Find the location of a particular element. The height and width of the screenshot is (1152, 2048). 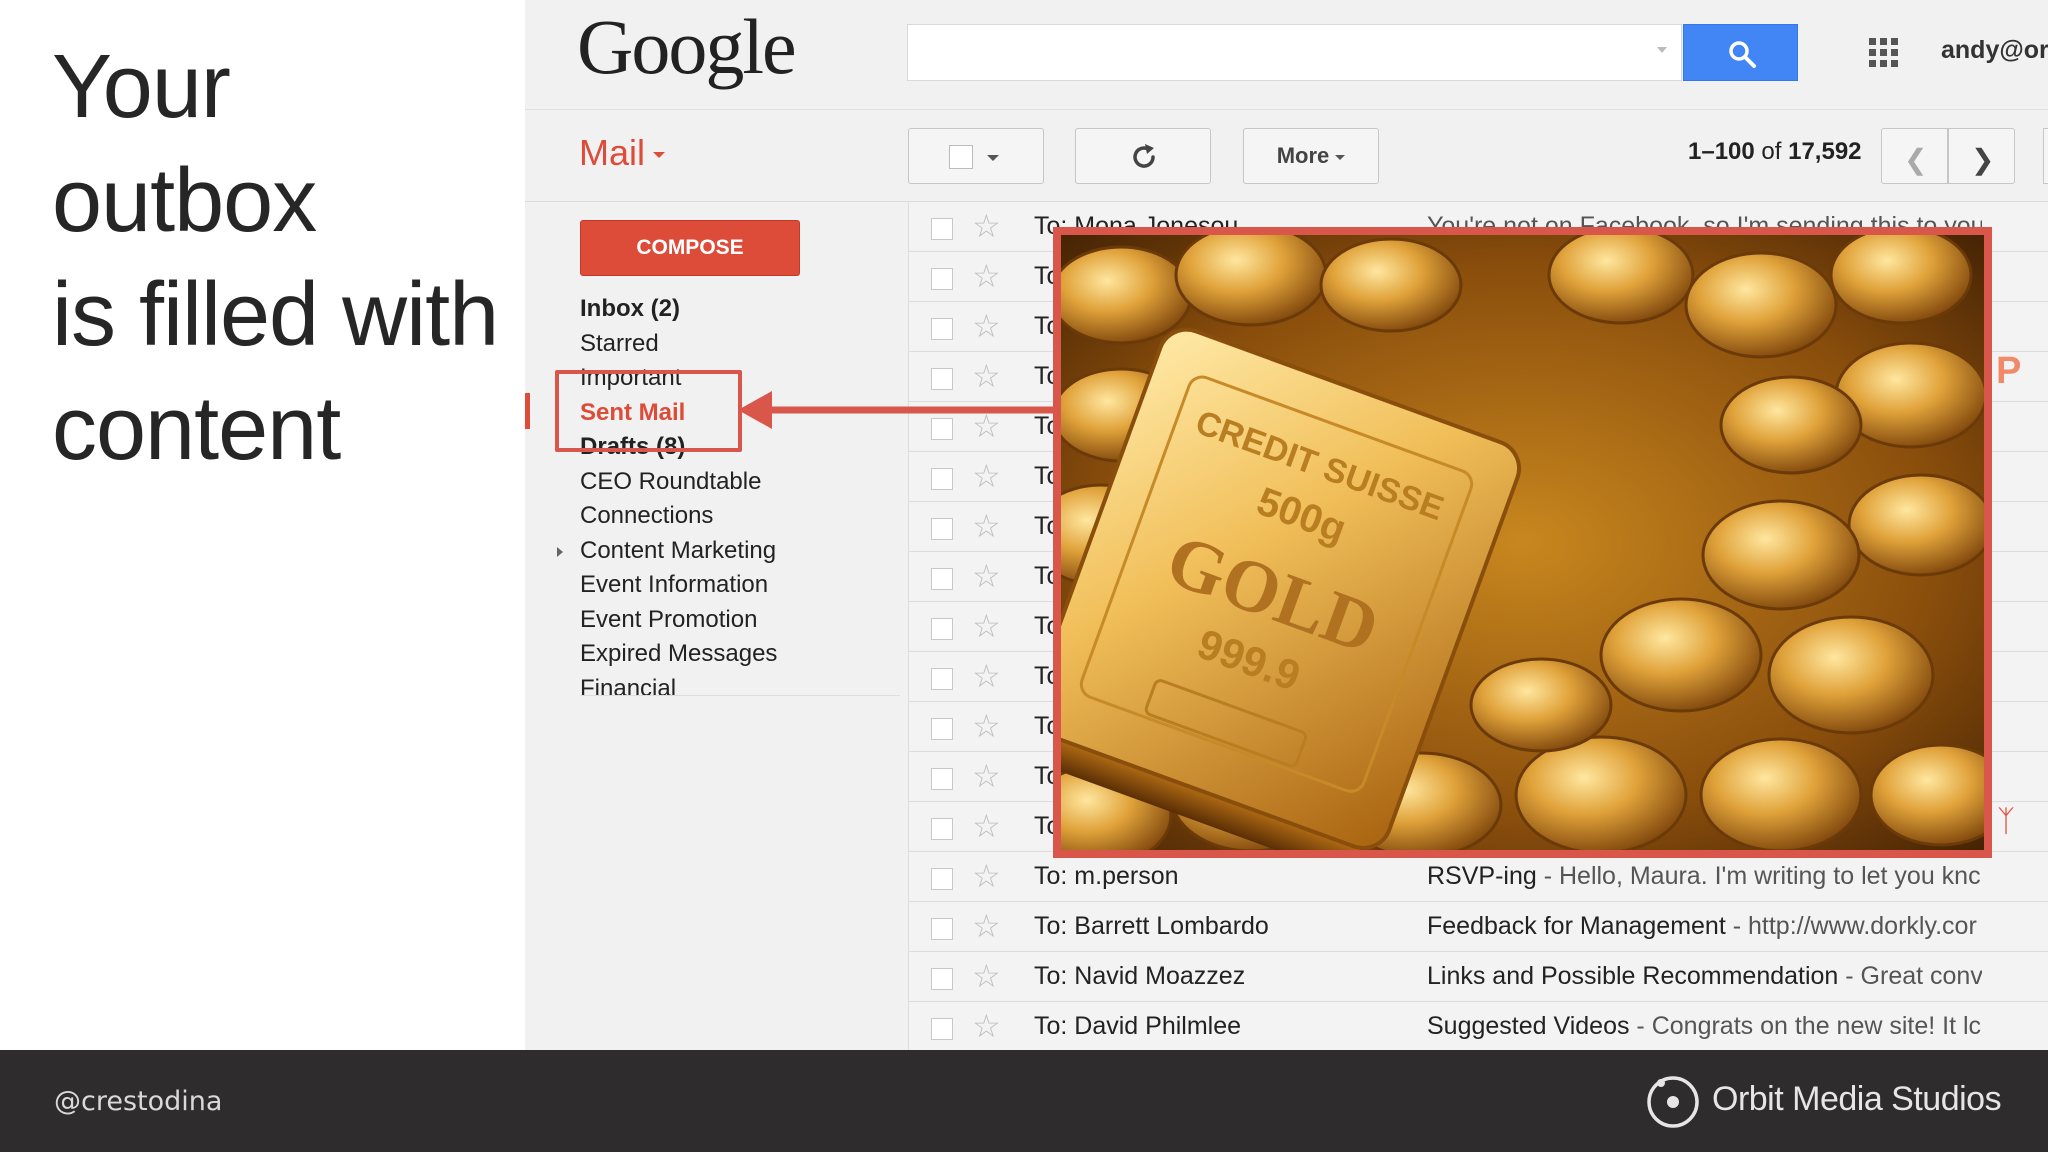

account-name: andy@or is located at coordinates (1994, 50).